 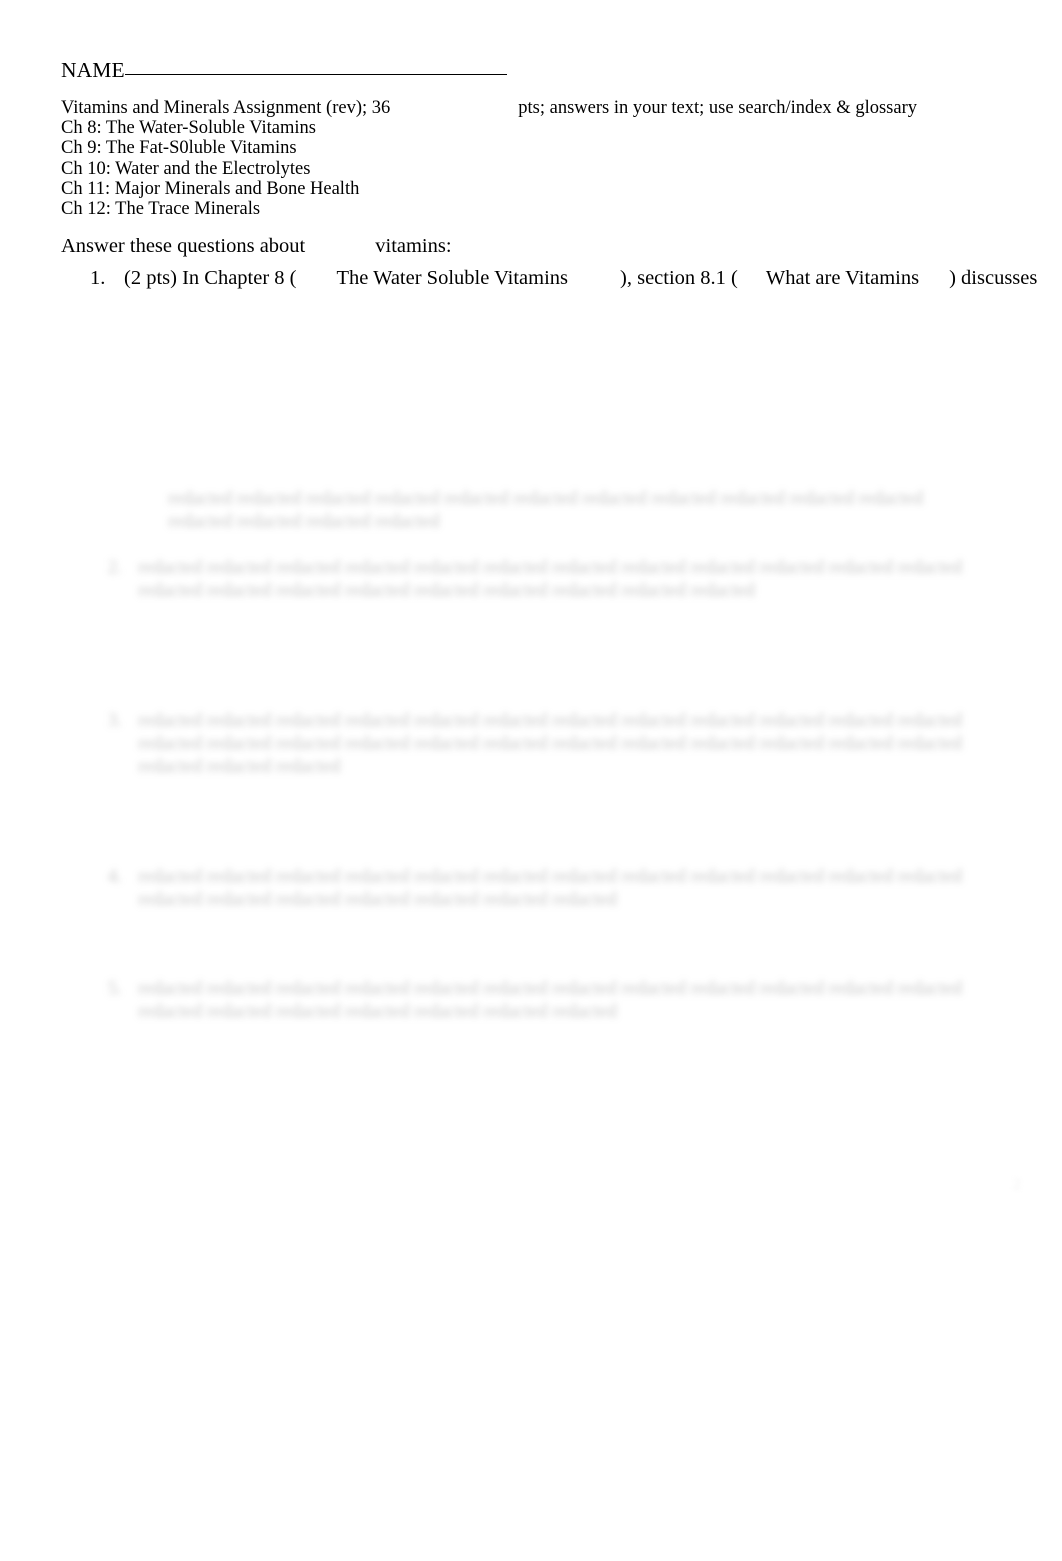 What do you see at coordinates (114, 567) in the screenshot?
I see `redacted-question-number: 2.` at bounding box center [114, 567].